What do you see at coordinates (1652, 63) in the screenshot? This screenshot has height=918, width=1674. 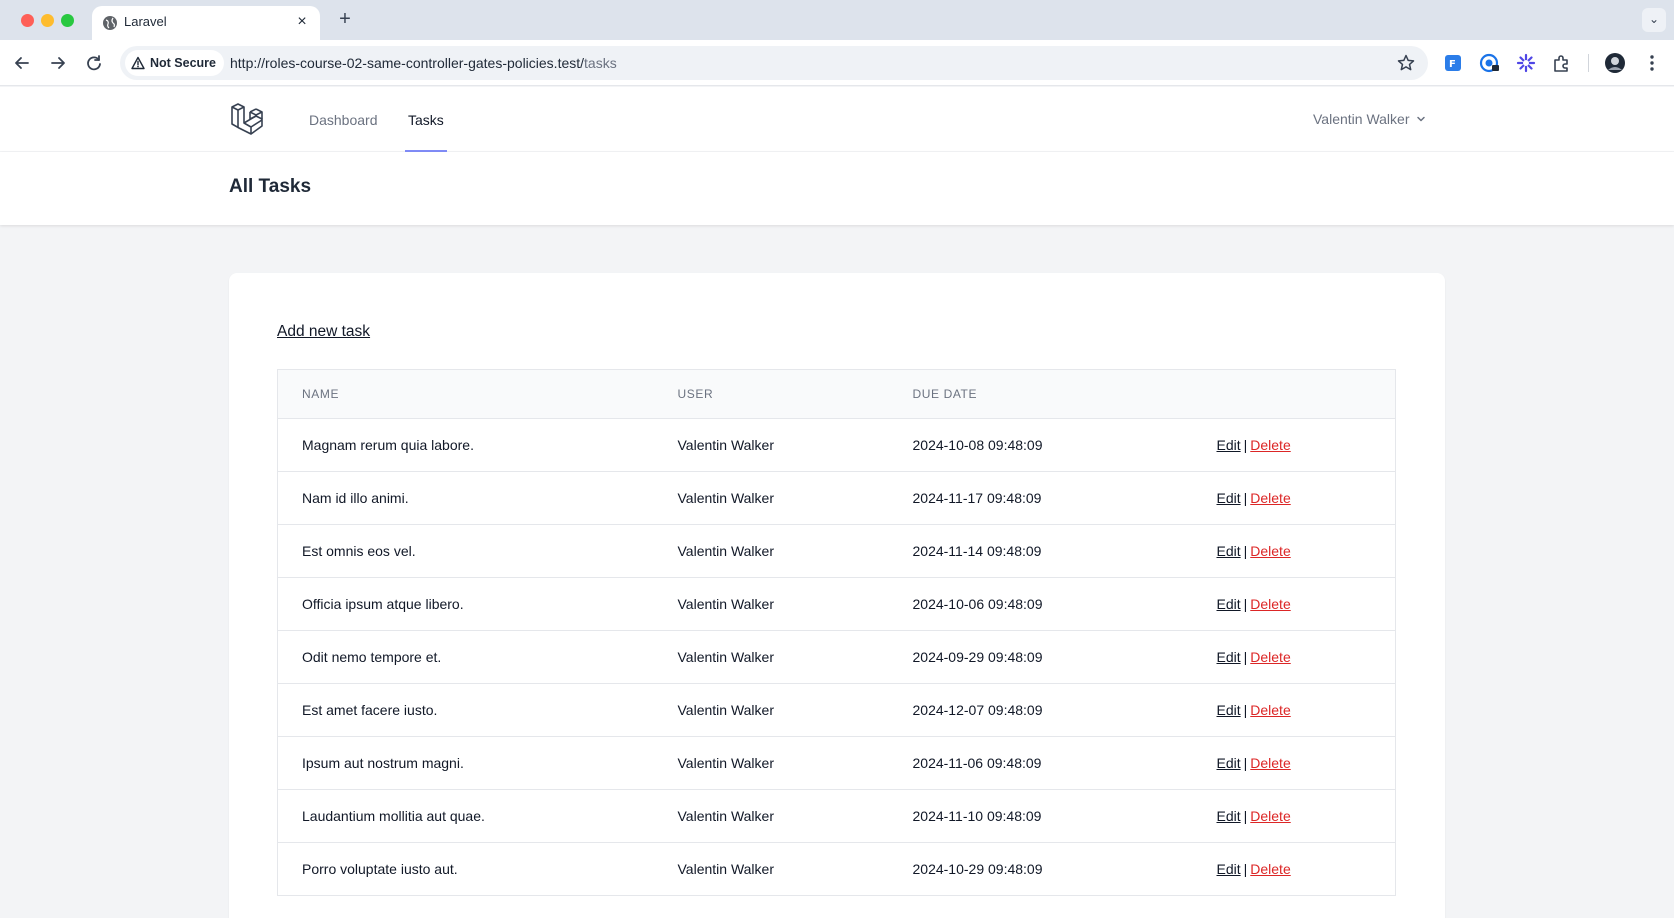 I see `more-menu-icon` at bounding box center [1652, 63].